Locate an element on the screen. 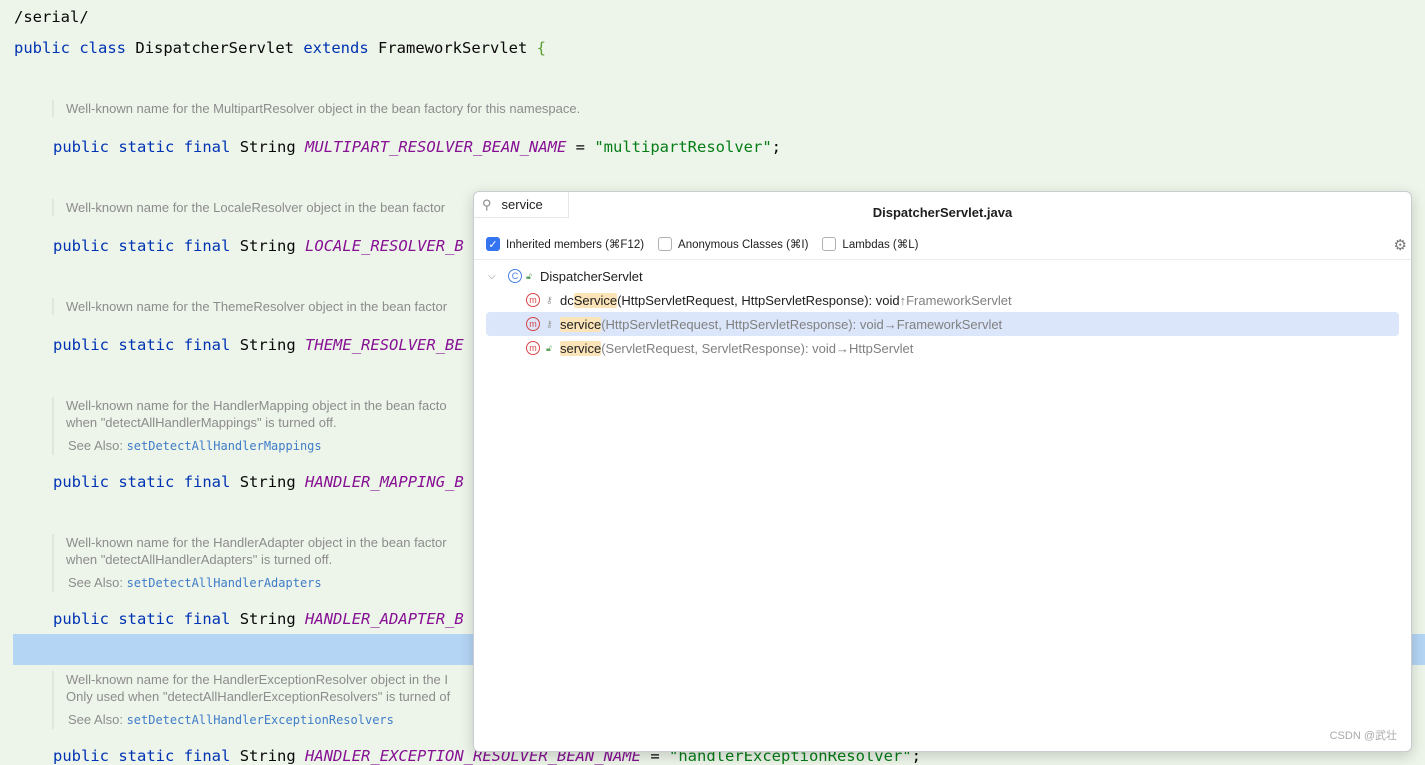 The height and width of the screenshot is (765, 1425). parent-class: FrameworkServlet is located at coordinates (453, 48).